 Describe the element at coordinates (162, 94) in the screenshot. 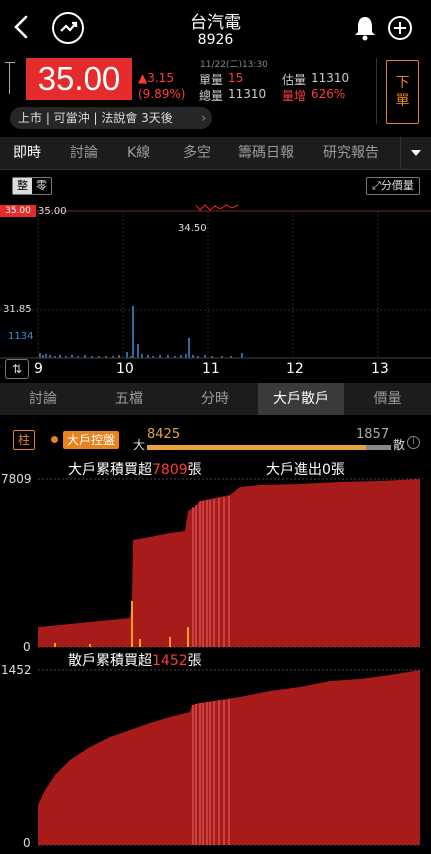

I see `price-change-pct: (9.89%)` at that location.